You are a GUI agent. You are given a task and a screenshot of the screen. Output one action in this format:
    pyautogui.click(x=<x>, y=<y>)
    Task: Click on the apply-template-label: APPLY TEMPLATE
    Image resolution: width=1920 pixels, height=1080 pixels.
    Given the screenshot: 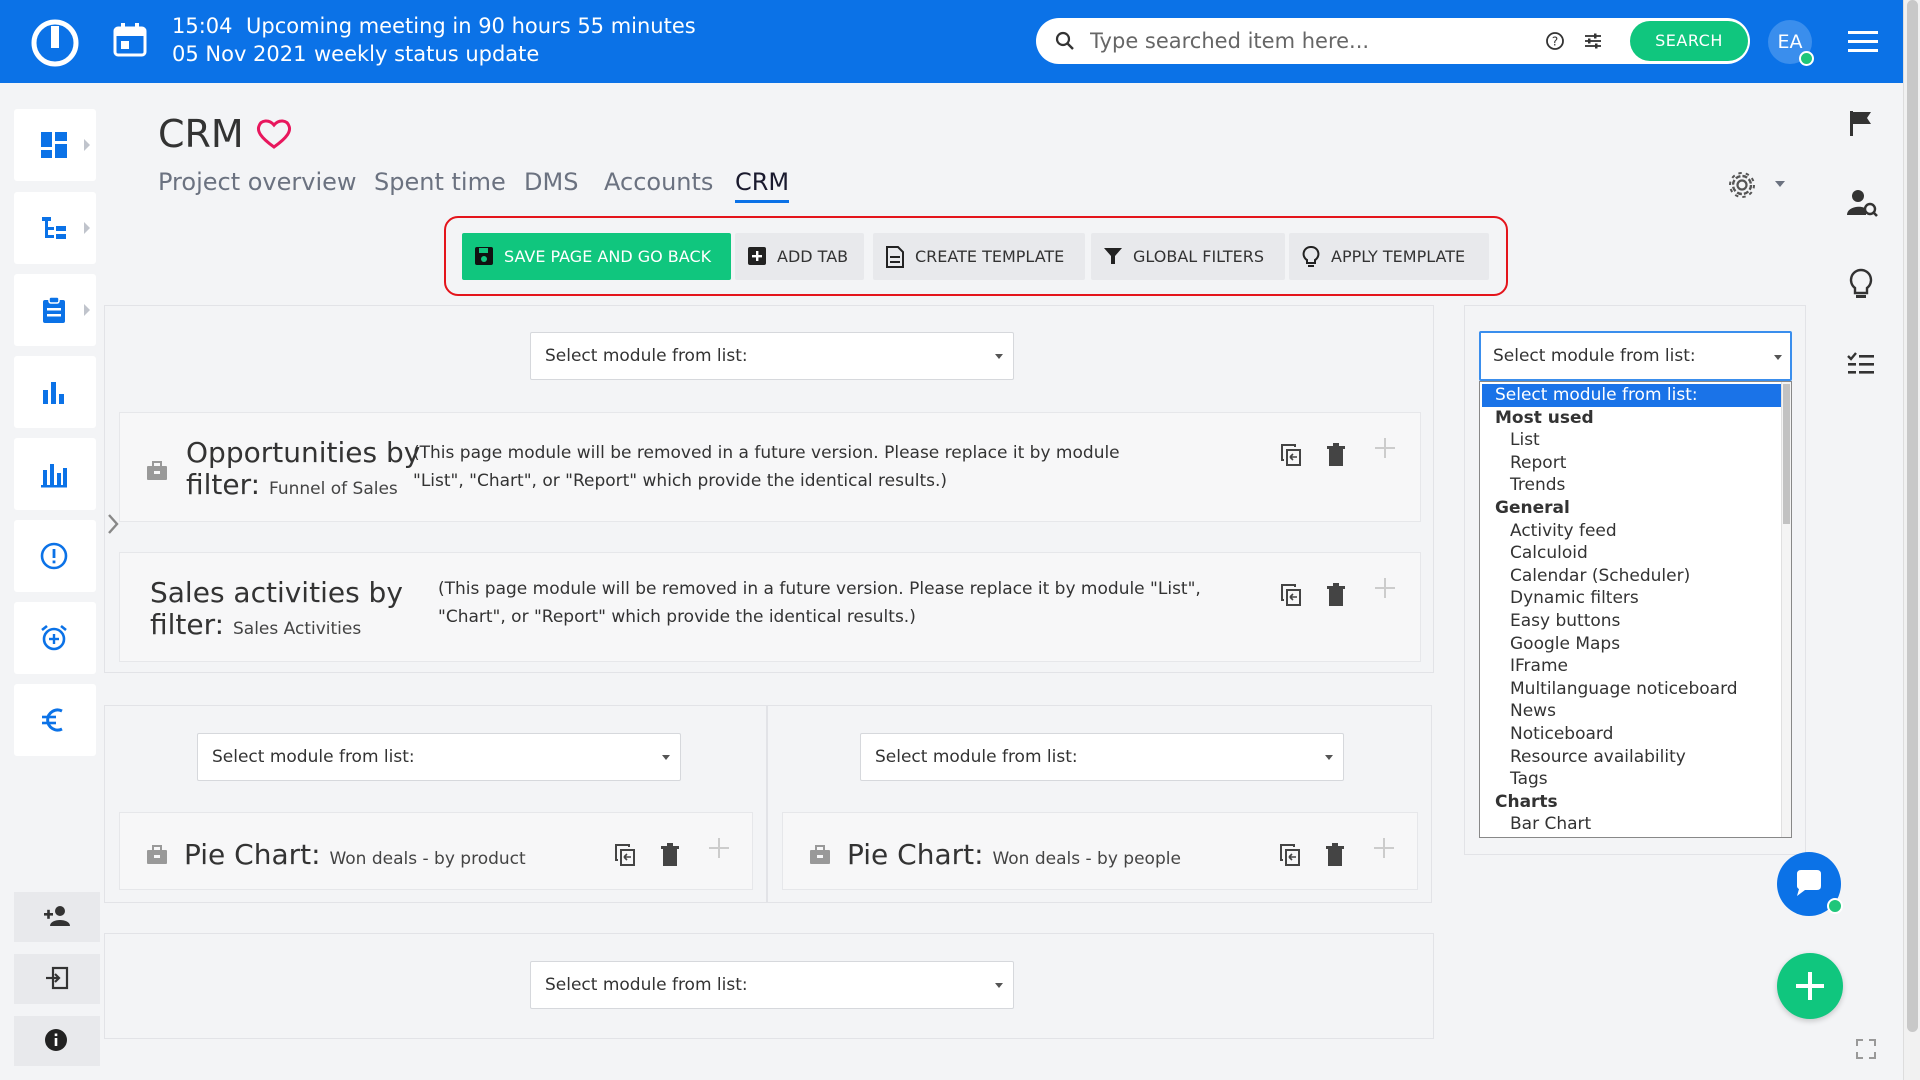 What is the action you would take?
    pyautogui.click(x=1398, y=256)
    